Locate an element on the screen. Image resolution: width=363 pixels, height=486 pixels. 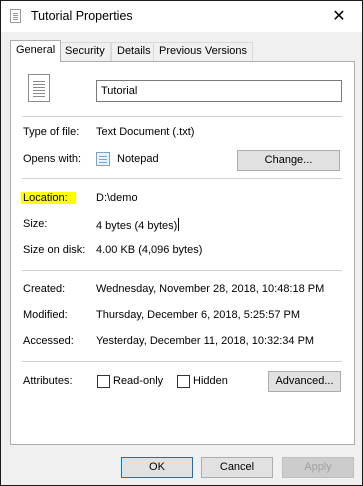
dialog-footer: OK Cancel Apply is located at coordinates (181, 467).